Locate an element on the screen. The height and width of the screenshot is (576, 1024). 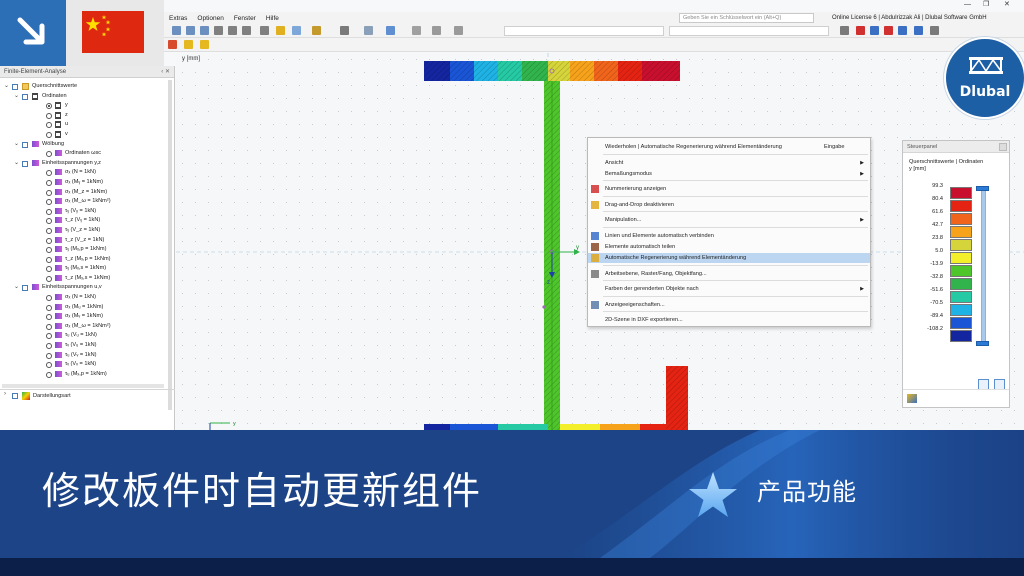
tree-node: ⌄ Einheitsspannungen y,z is located at coordinates (84, 164).